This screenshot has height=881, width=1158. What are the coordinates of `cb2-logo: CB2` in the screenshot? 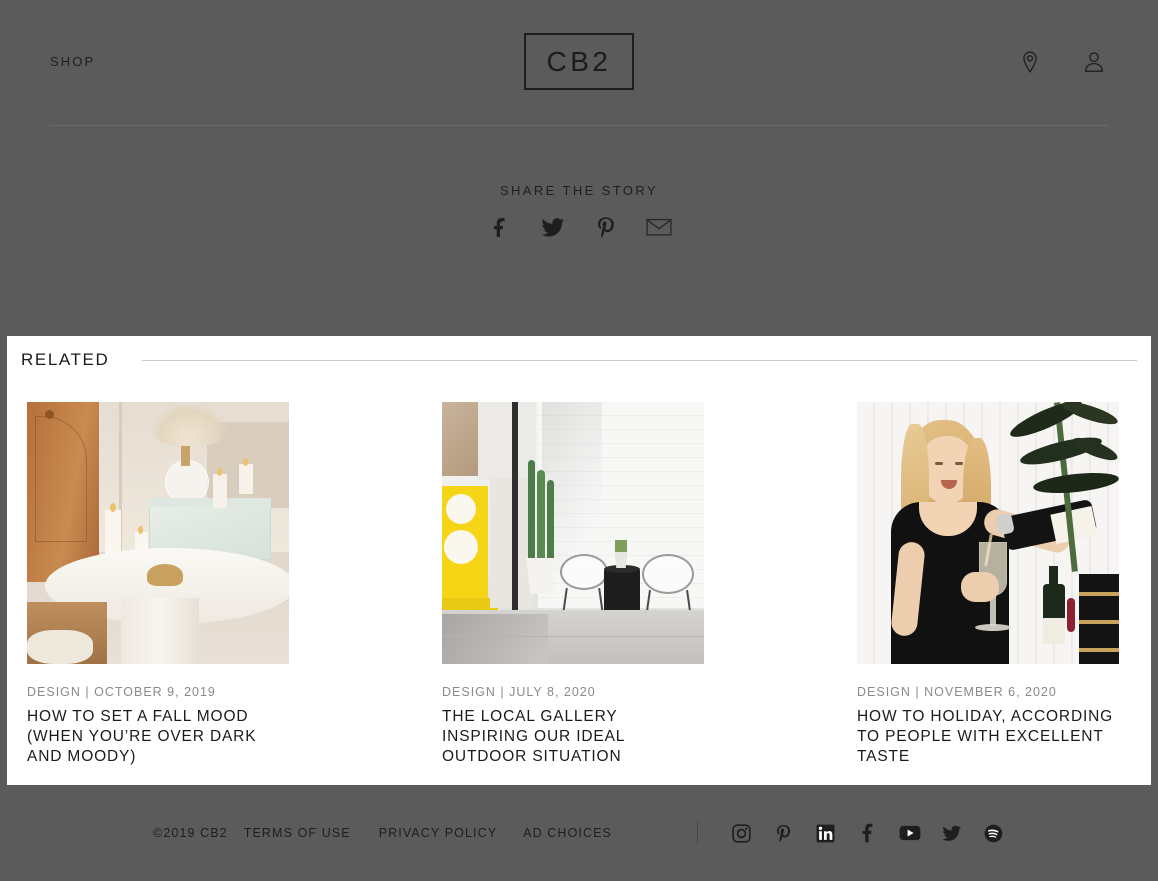 It's located at (579, 61).